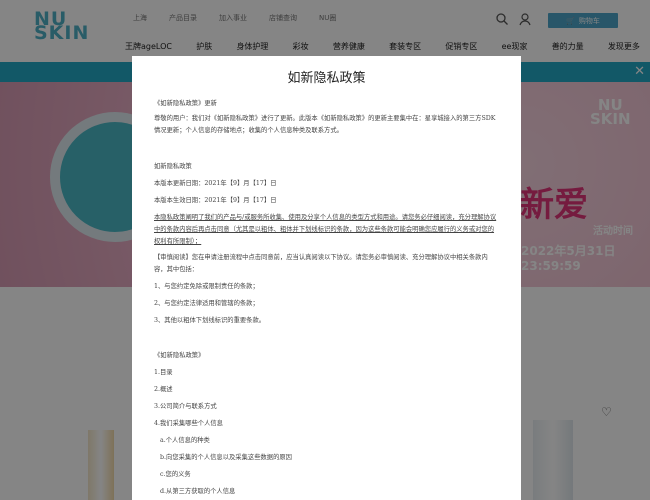 This screenshot has height=500, width=650. I want to click on effective-date: 本版本生效日期：2021年【9】月【17】日, so click(215, 200).